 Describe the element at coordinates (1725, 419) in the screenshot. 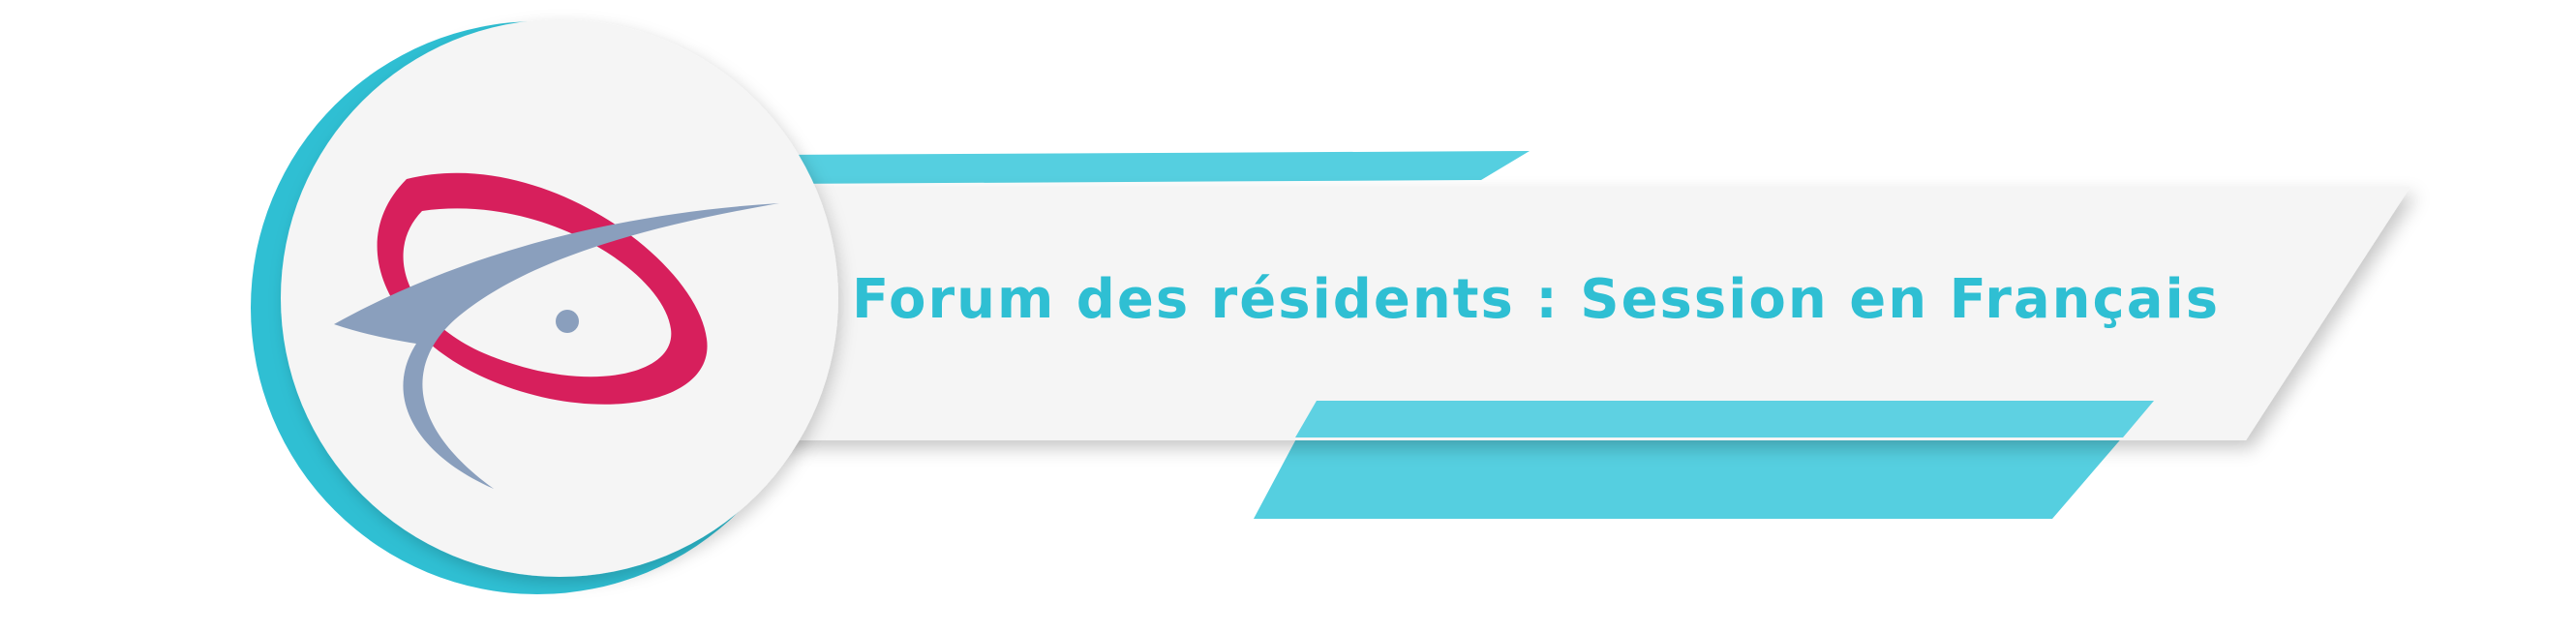

I see `bottom-accent-band-overlap` at that location.